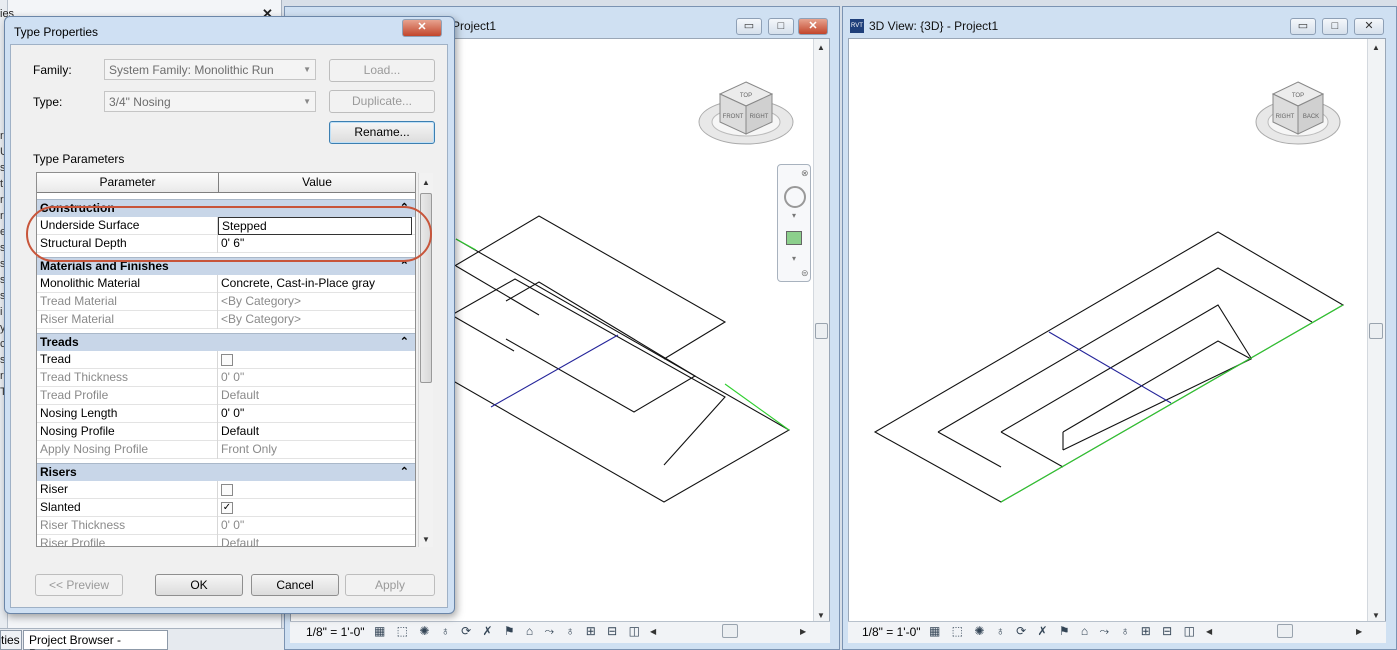  What do you see at coordinates (77, 431) in the screenshot?
I see `param-name: Nosing Profile` at bounding box center [77, 431].